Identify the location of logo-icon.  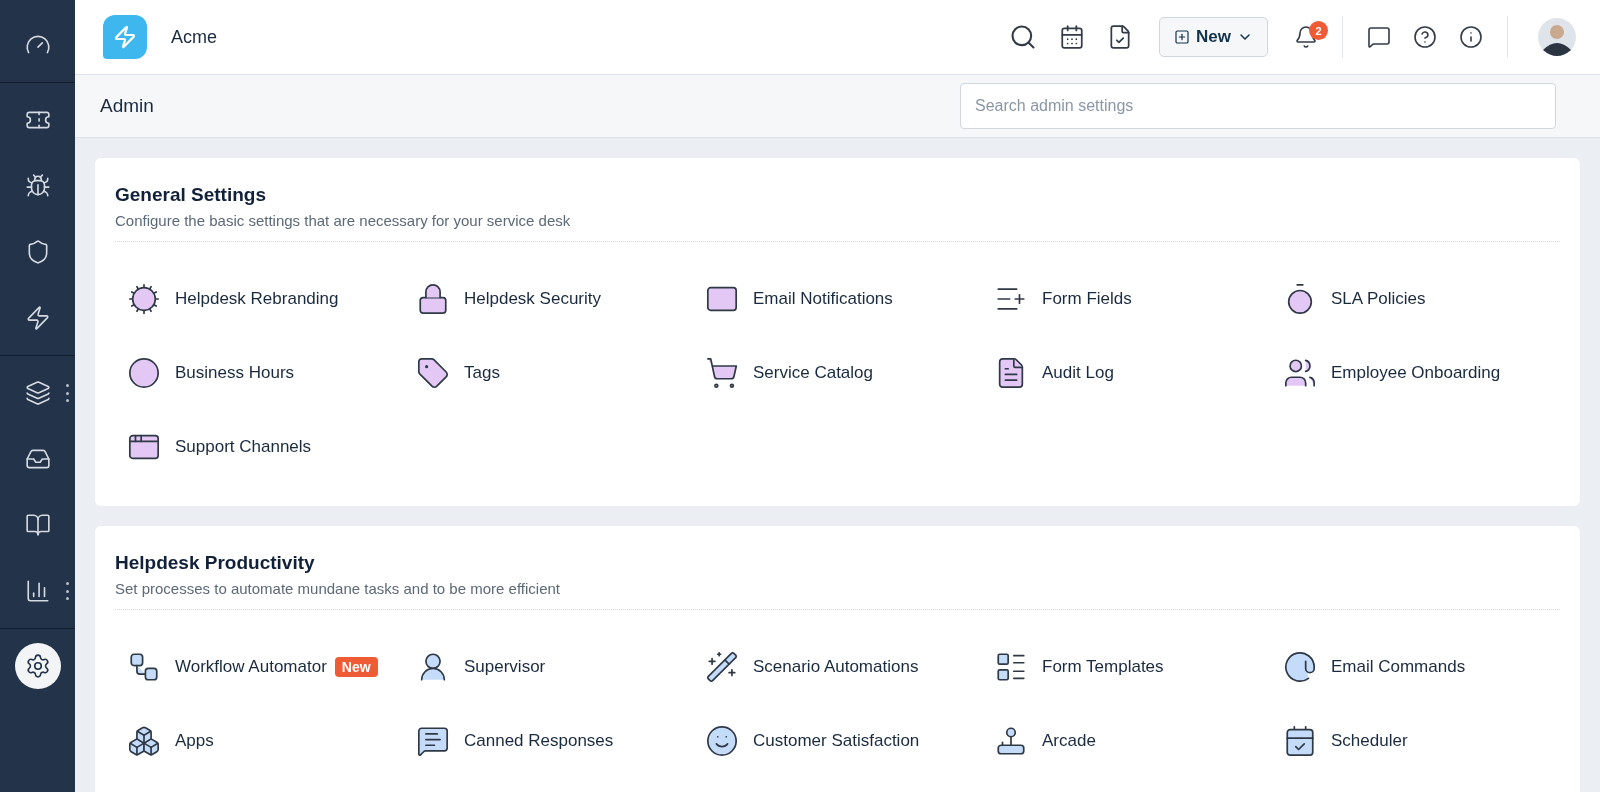
(125, 37).